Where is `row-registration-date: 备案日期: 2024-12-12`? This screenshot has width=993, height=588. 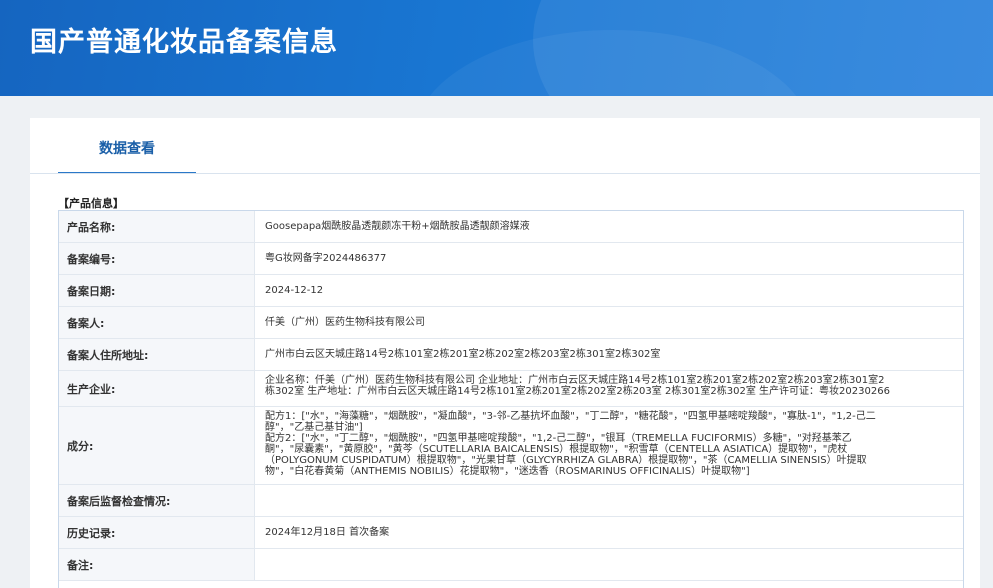
row-registration-date: 备案日期: 2024-12-12 is located at coordinates (511, 291).